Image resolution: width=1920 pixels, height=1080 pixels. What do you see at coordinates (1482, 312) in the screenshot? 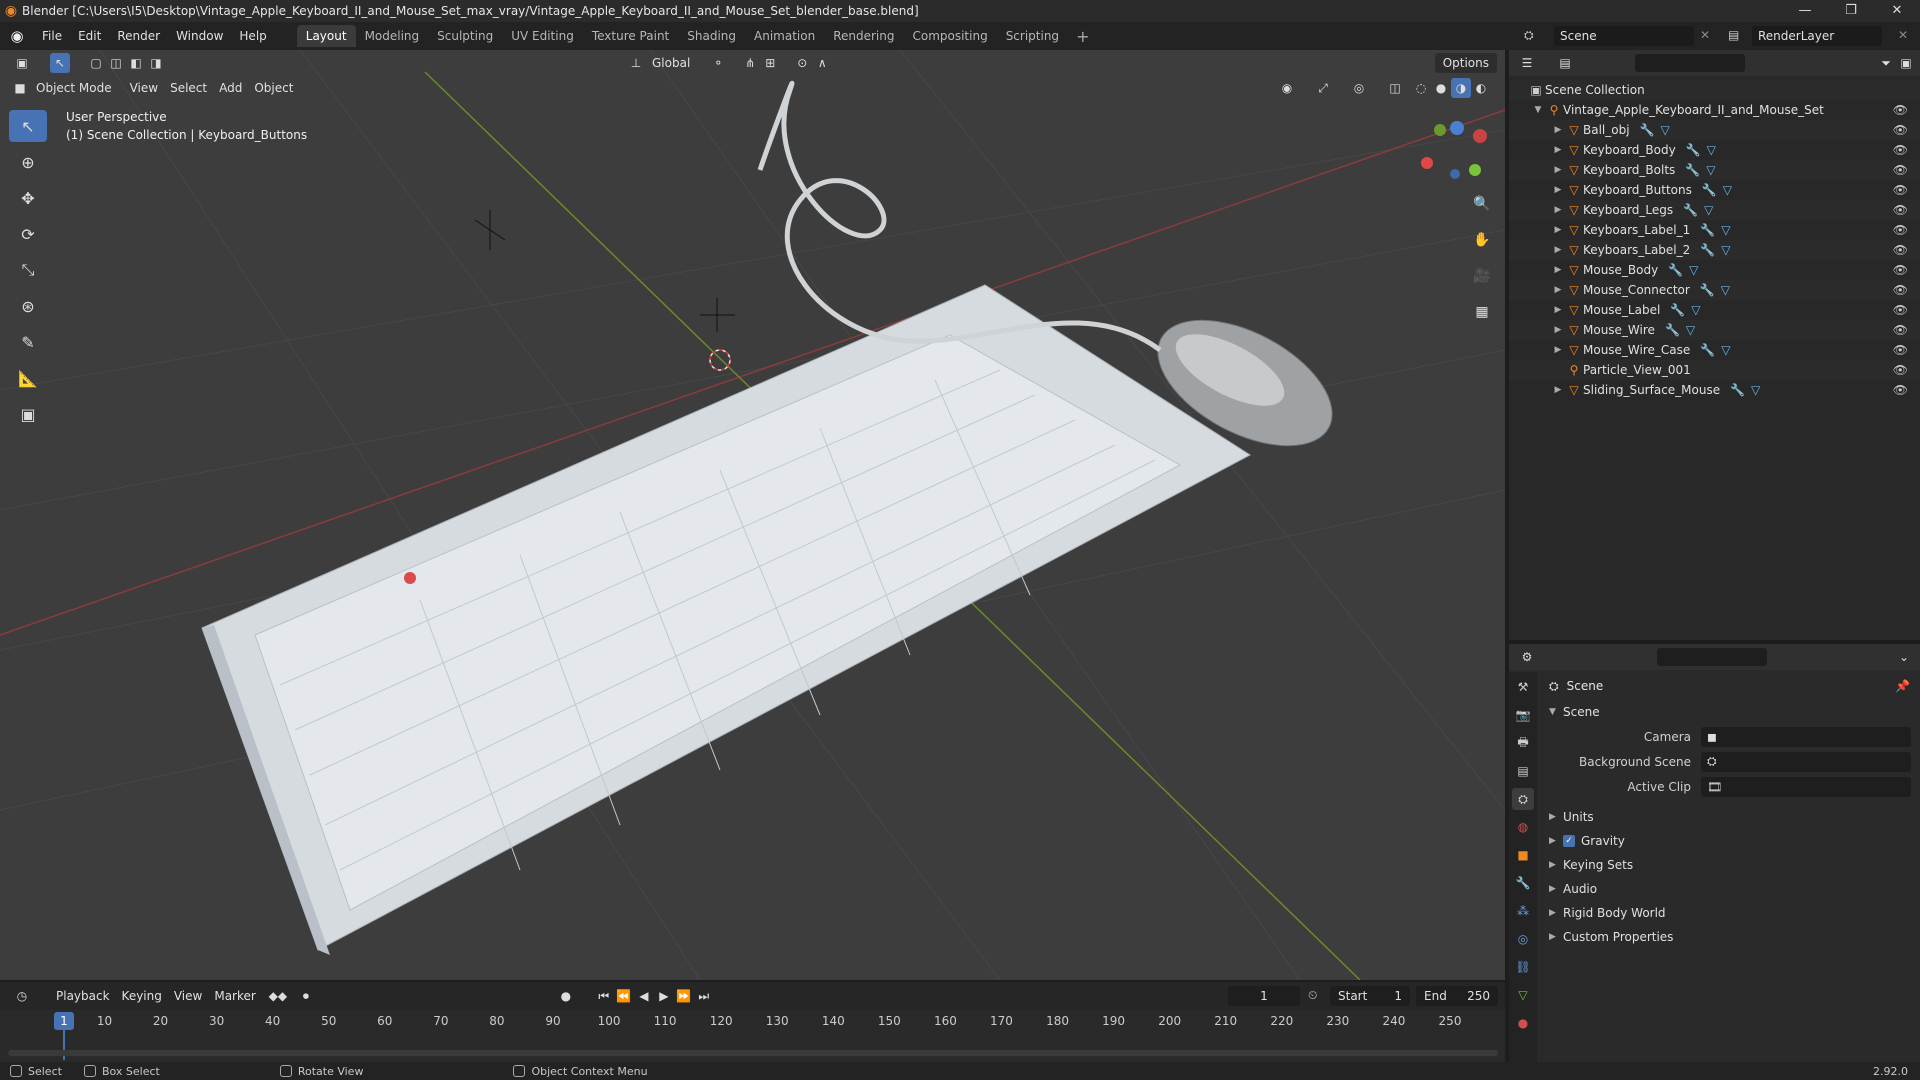
I see `ortho-grid-icon: ▦` at bounding box center [1482, 312].